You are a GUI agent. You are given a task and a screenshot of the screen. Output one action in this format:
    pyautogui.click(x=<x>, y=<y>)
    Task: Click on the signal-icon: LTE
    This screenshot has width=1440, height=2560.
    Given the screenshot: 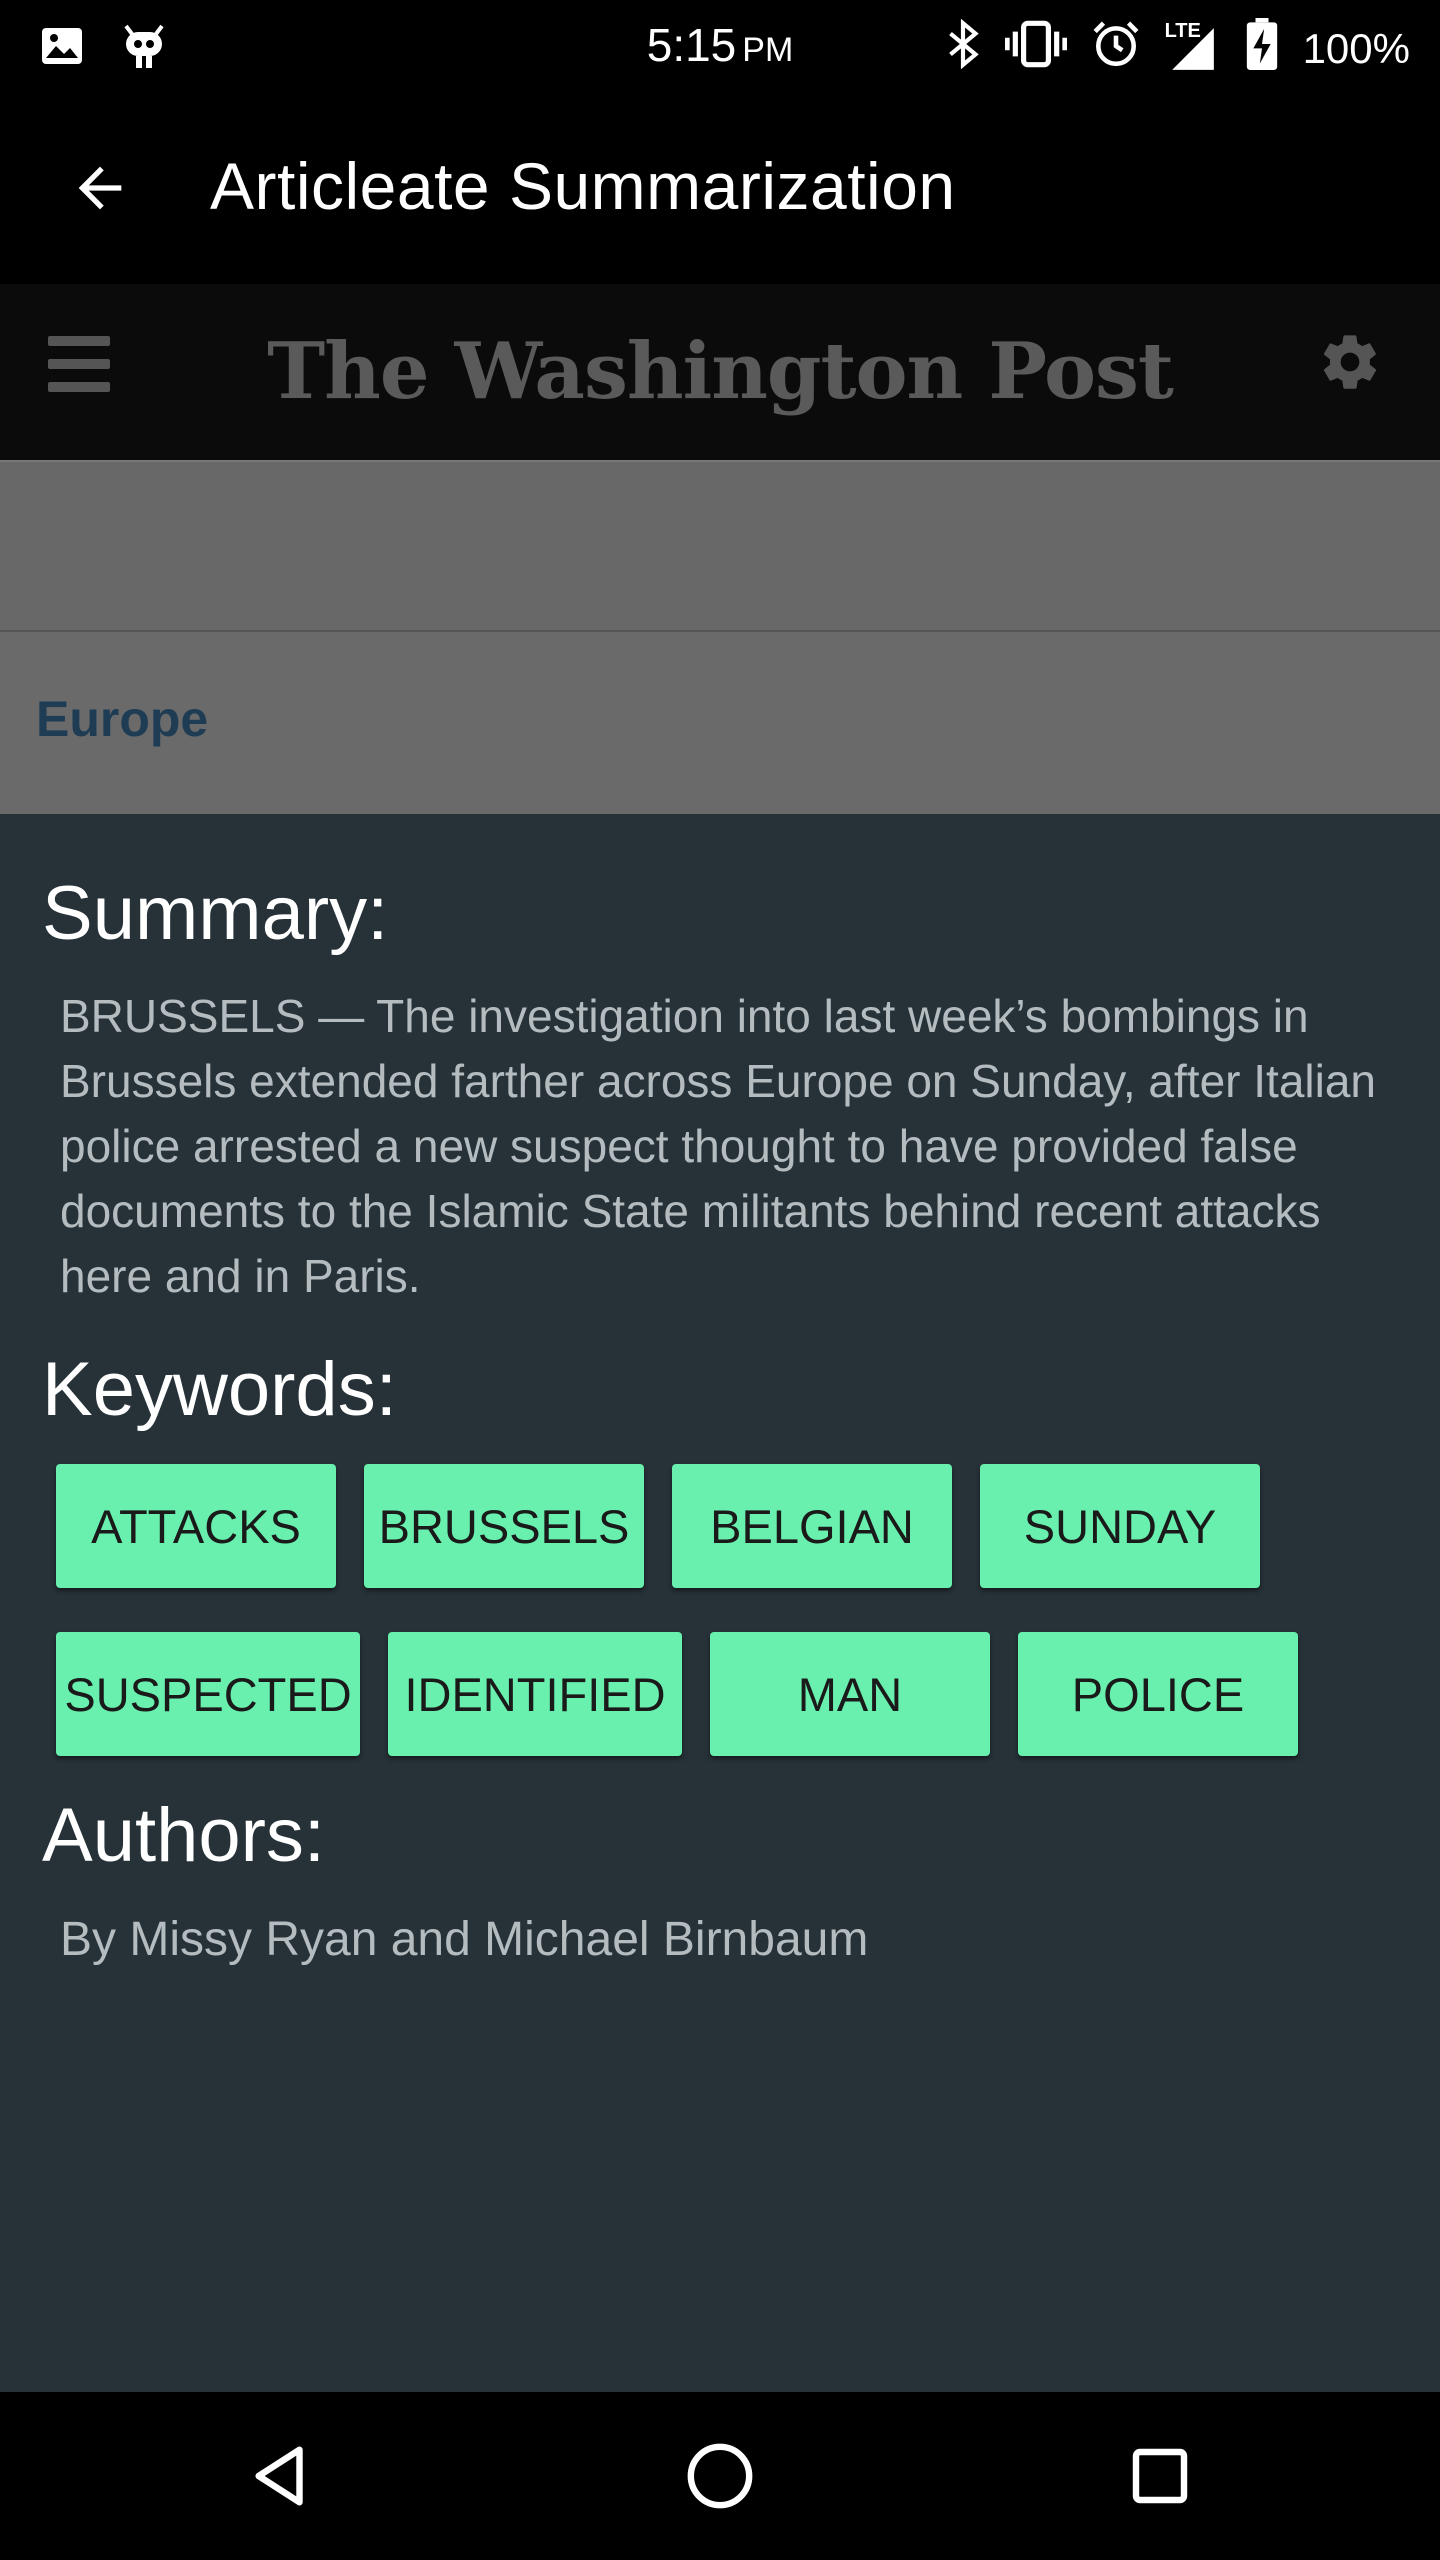 What is the action you would take?
    pyautogui.click(x=1193, y=47)
    